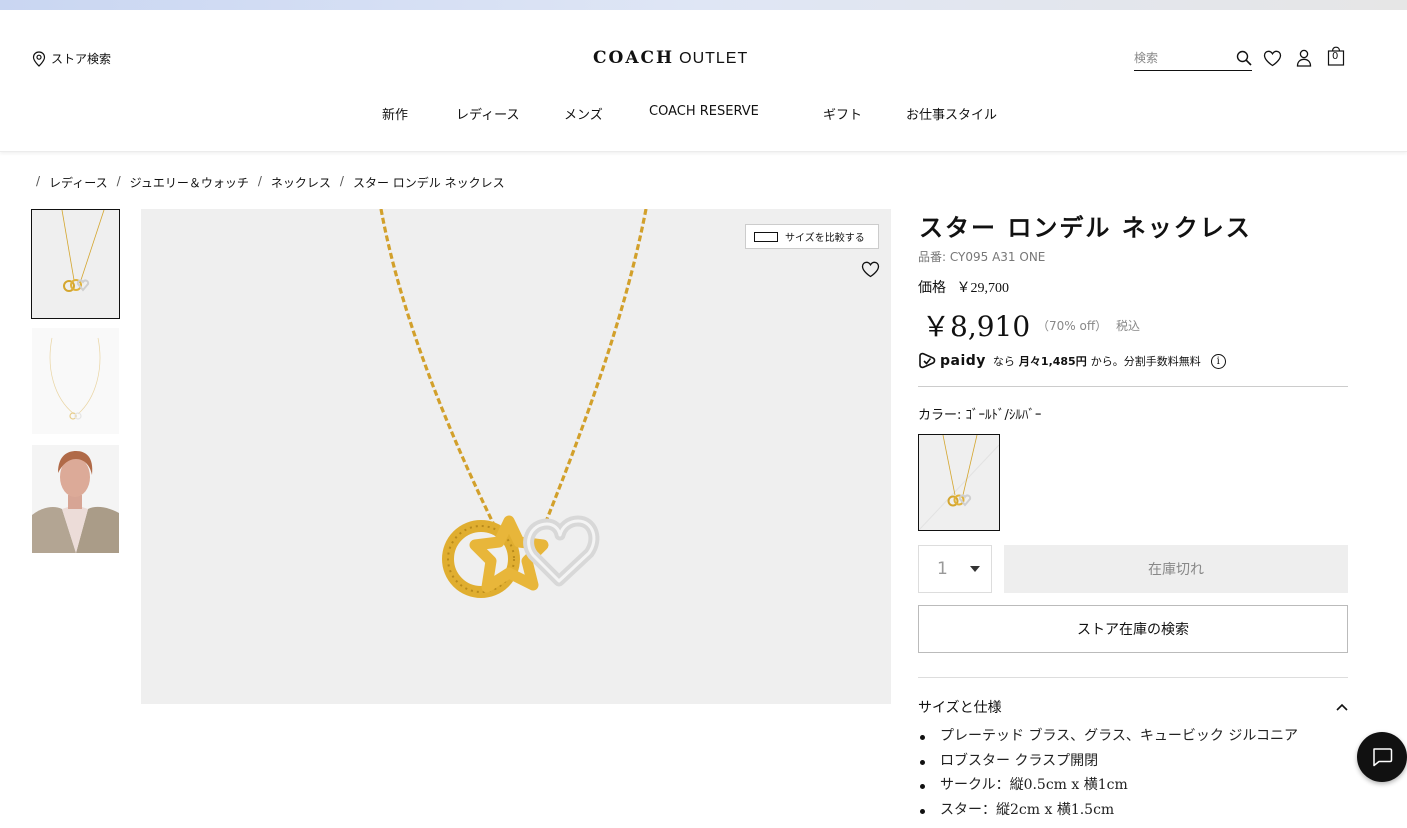 The image size is (1407, 828). What do you see at coordinates (951, 113) in the screenshot?
I see `nav-item-work-style: お仕事スタイル` at bounding box center [951, 113].